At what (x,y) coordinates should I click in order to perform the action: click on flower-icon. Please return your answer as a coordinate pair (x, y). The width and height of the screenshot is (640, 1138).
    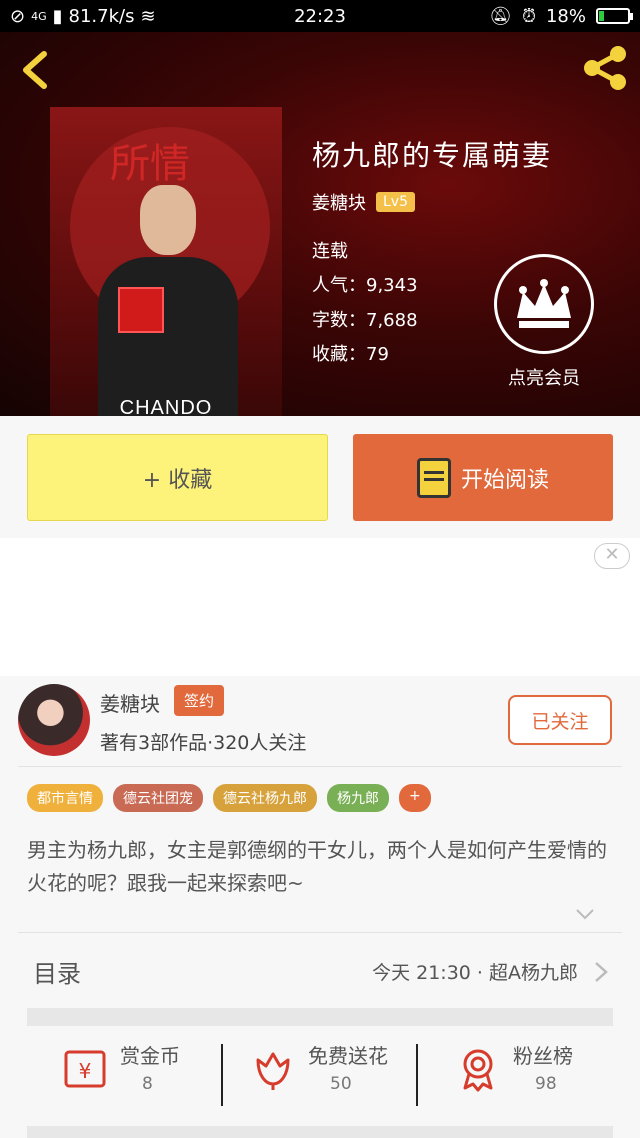
    Looking at the image, I should click on (273, 1071).